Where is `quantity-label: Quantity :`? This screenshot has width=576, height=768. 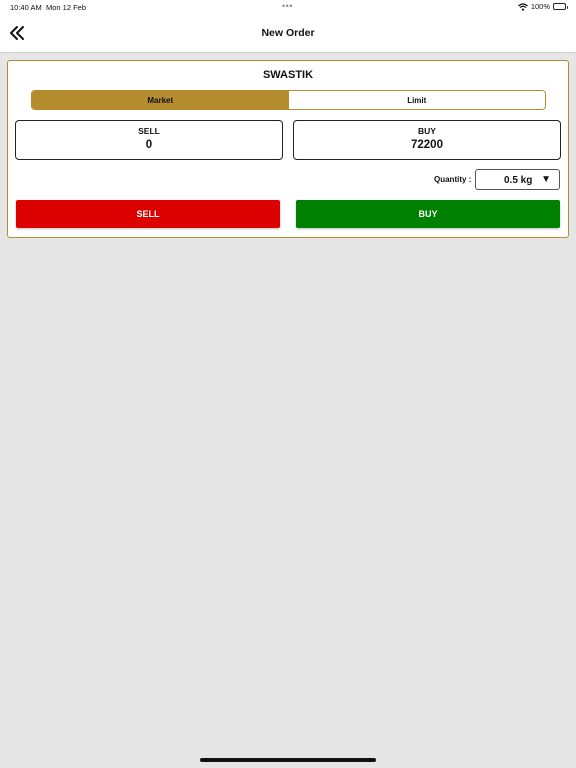 quantity-label: Quantity : is located at coordinates (453, 179).